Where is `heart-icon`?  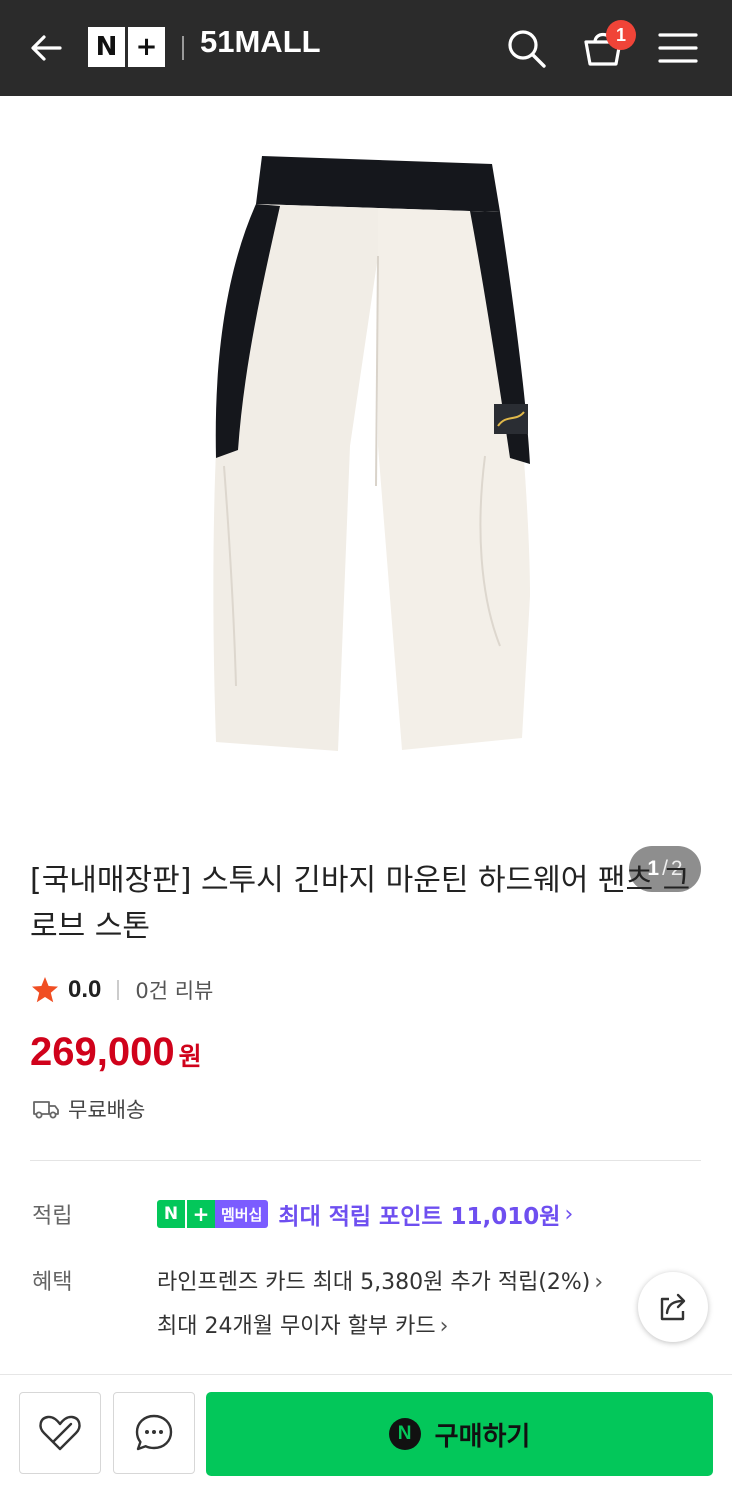 heart-icon is located at coordinates (60, 1433).